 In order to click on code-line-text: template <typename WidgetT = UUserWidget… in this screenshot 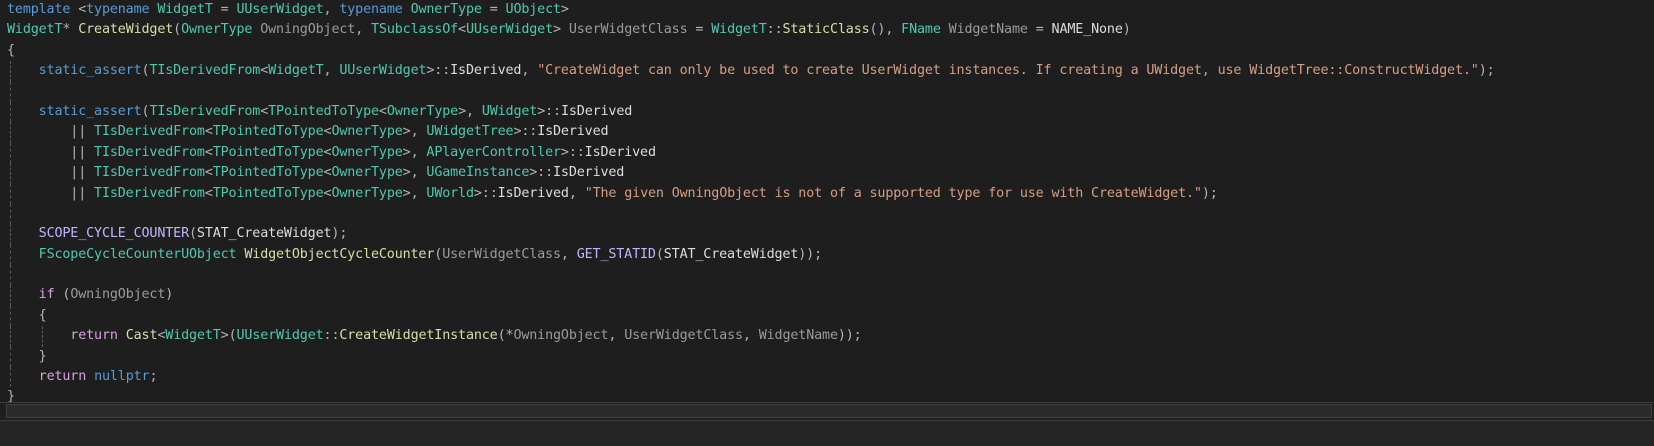, I will do `click(288, 10)`.